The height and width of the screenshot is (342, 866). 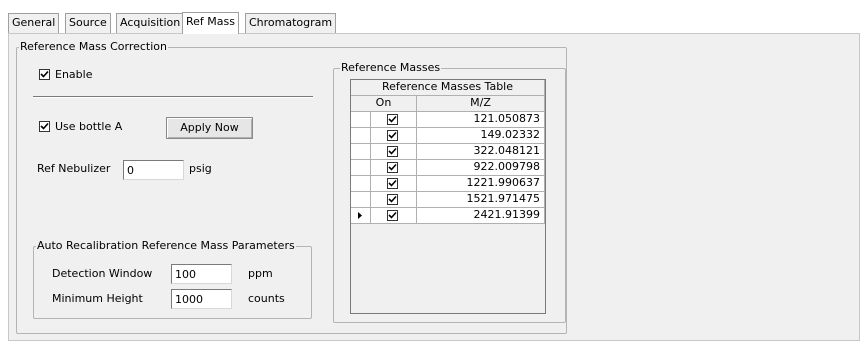 What do you see at coordinates (150, 23) in the screenshot?
I see `tab-acquisition: Acquisition` at bounding box center [150, 23].